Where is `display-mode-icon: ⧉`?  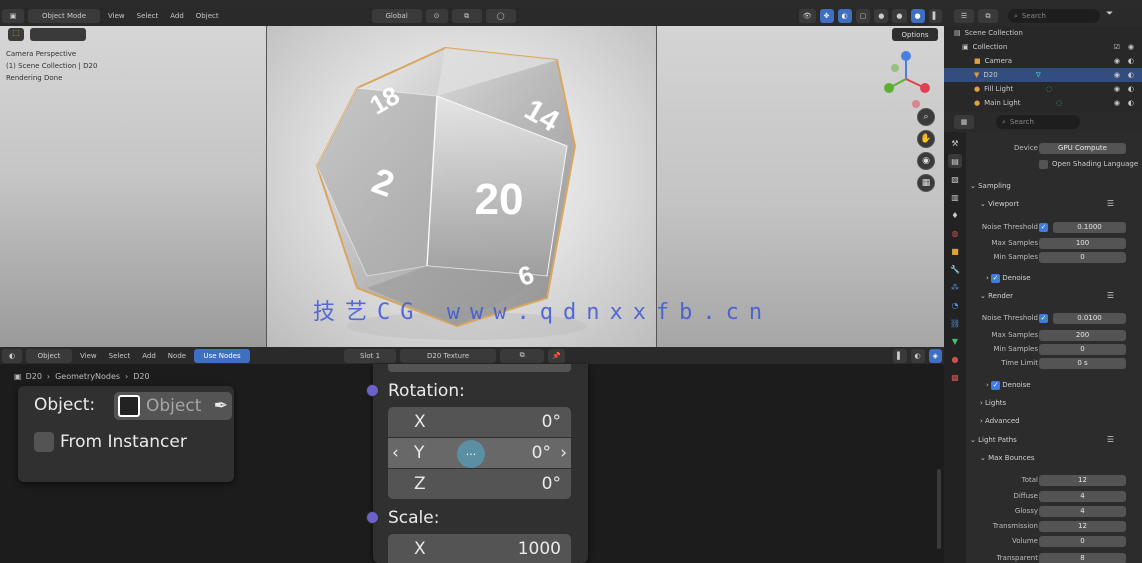
display-mode-icon: ⧉ is located at coordinates (988, 16).